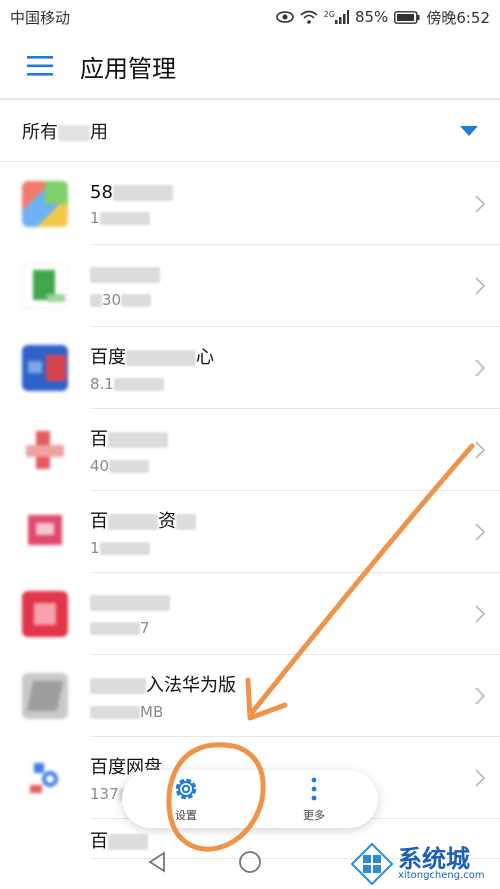 Image resolution: width=500 pixels, height=889 pixels. Describe the element at coordinates (250, 67) in the screenshot. I see `app-bar: 应用管理` at that location.